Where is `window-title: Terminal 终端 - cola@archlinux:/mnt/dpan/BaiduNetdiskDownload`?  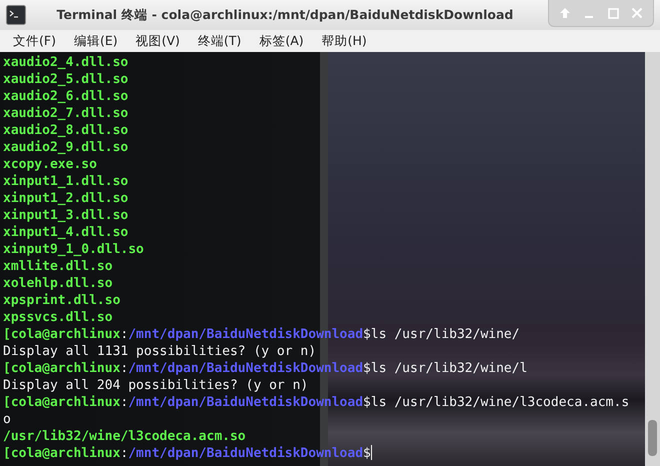 window-title: Terminal 终端 - cola@archlinux:/mnt/dpan/BaiduNetdiskDownload is located at coordinates (285, 15).